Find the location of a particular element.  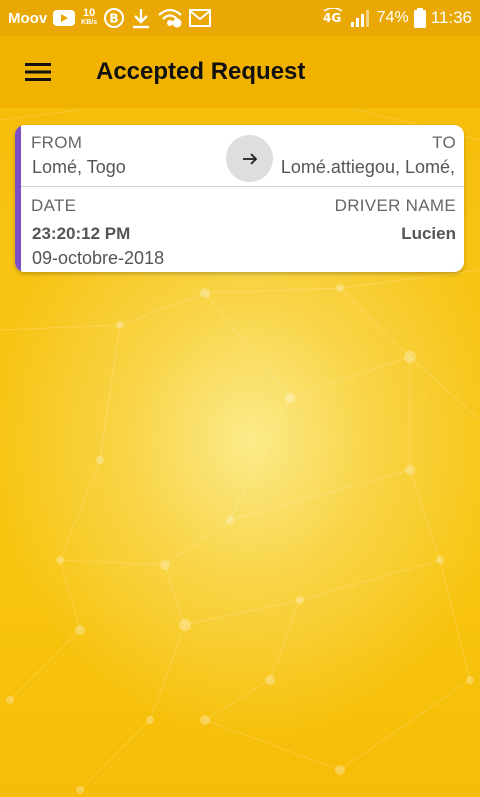

svg-text: B is located at coordinates (114, 19).